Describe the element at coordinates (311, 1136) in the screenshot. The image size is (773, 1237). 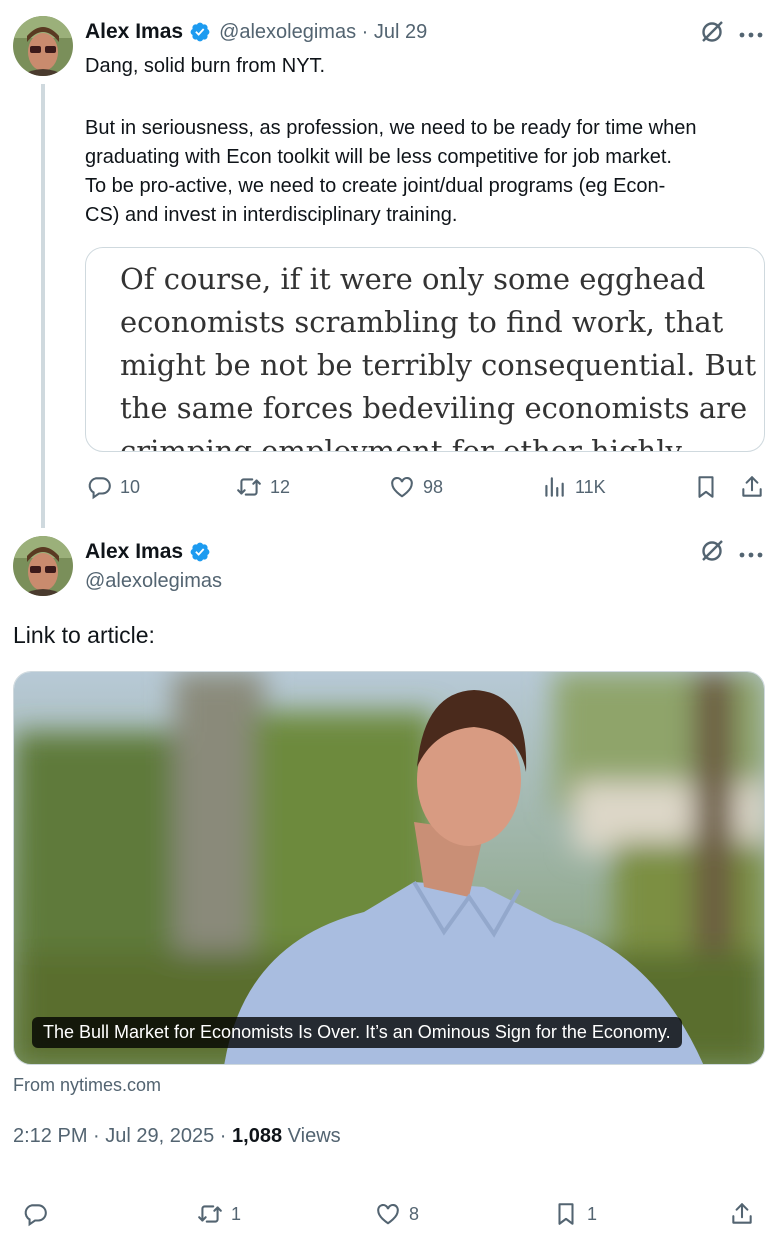
I see `views-label: Views` at that location.